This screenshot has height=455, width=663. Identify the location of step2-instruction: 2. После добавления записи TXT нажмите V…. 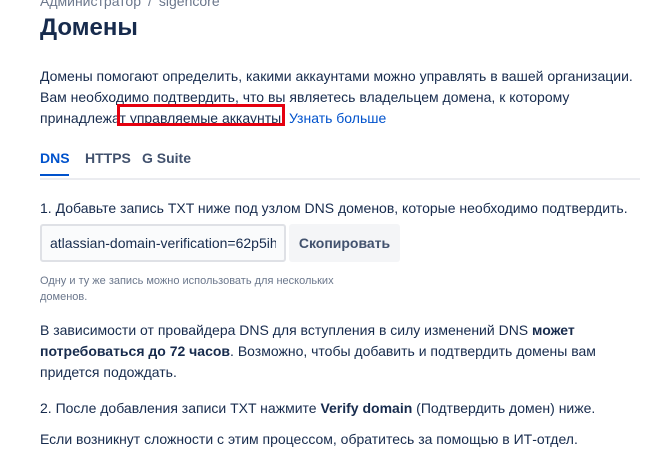
(345, 408).